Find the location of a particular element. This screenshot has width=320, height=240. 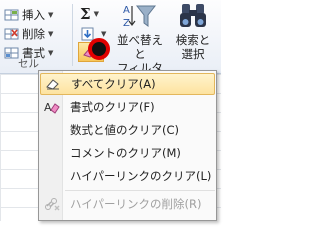

eraser-icon is located at coordinates (53, 84).